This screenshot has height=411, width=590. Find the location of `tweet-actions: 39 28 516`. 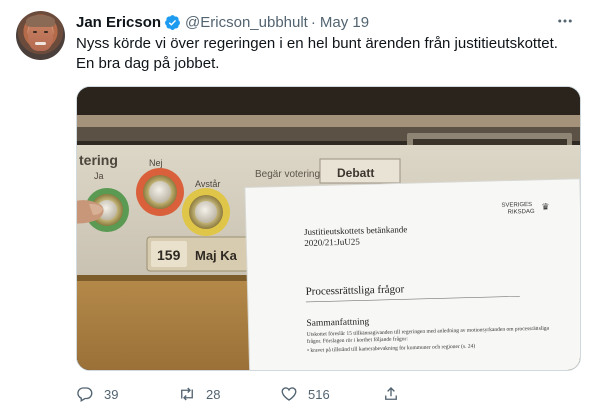

tweet-actions: 39 28 516 is located at coordinates (328, 394).